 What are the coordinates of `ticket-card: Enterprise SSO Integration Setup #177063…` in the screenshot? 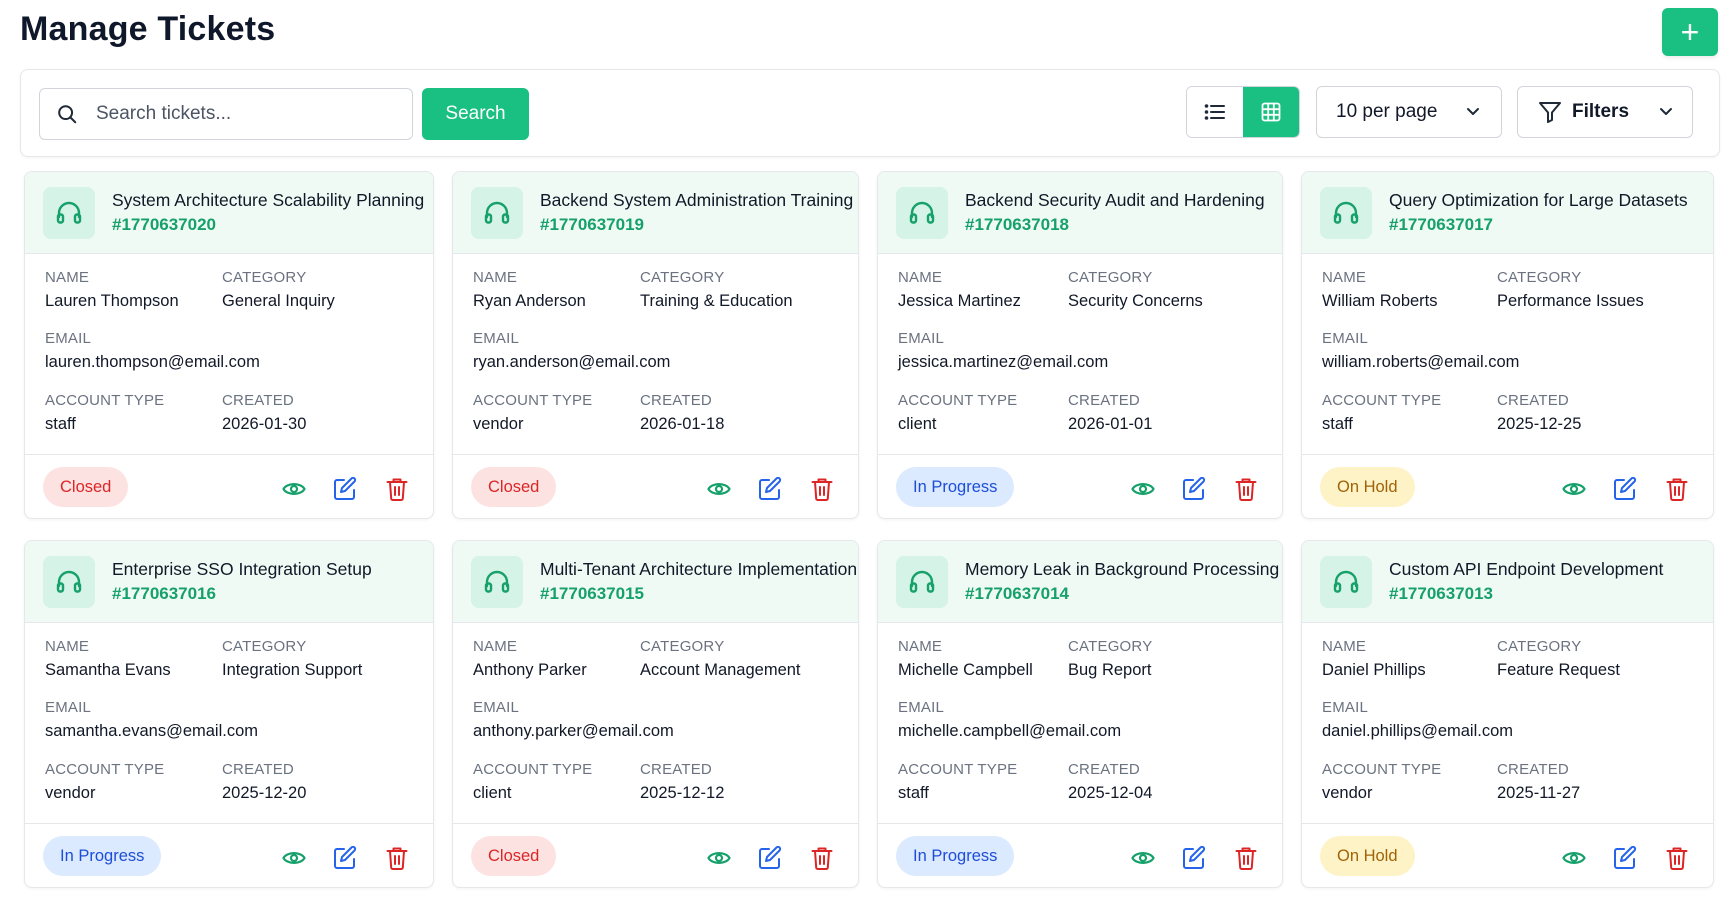 It's located at (229, 714).